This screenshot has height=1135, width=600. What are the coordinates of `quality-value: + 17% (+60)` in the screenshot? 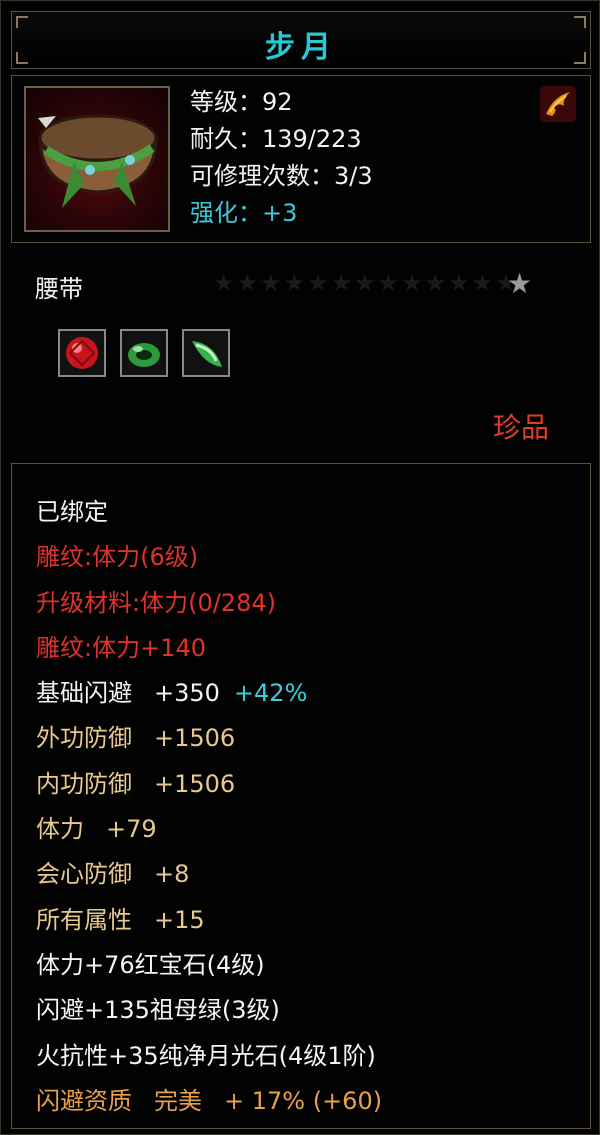 It's located at (303, 1100).